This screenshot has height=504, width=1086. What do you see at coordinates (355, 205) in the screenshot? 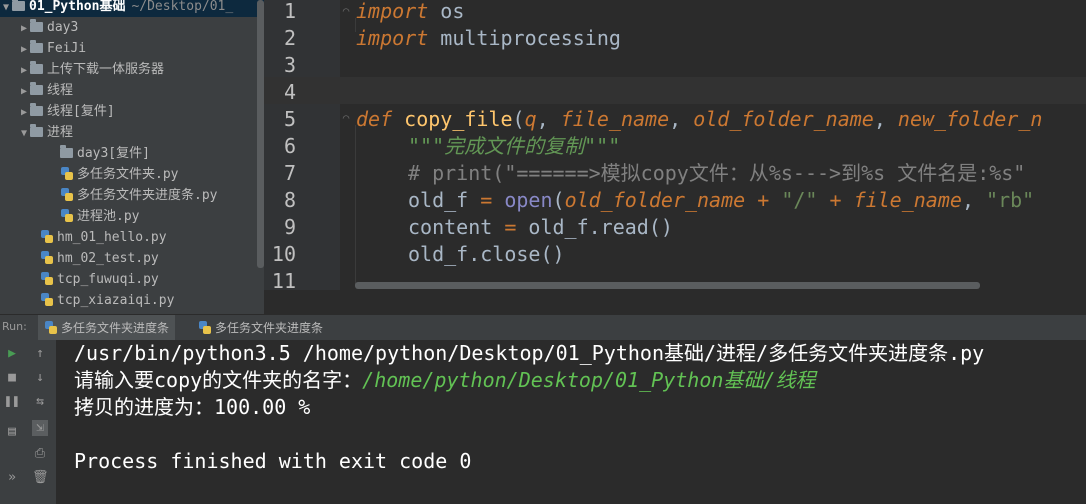
I see `indent-guide` at bounding box center [355, 205].